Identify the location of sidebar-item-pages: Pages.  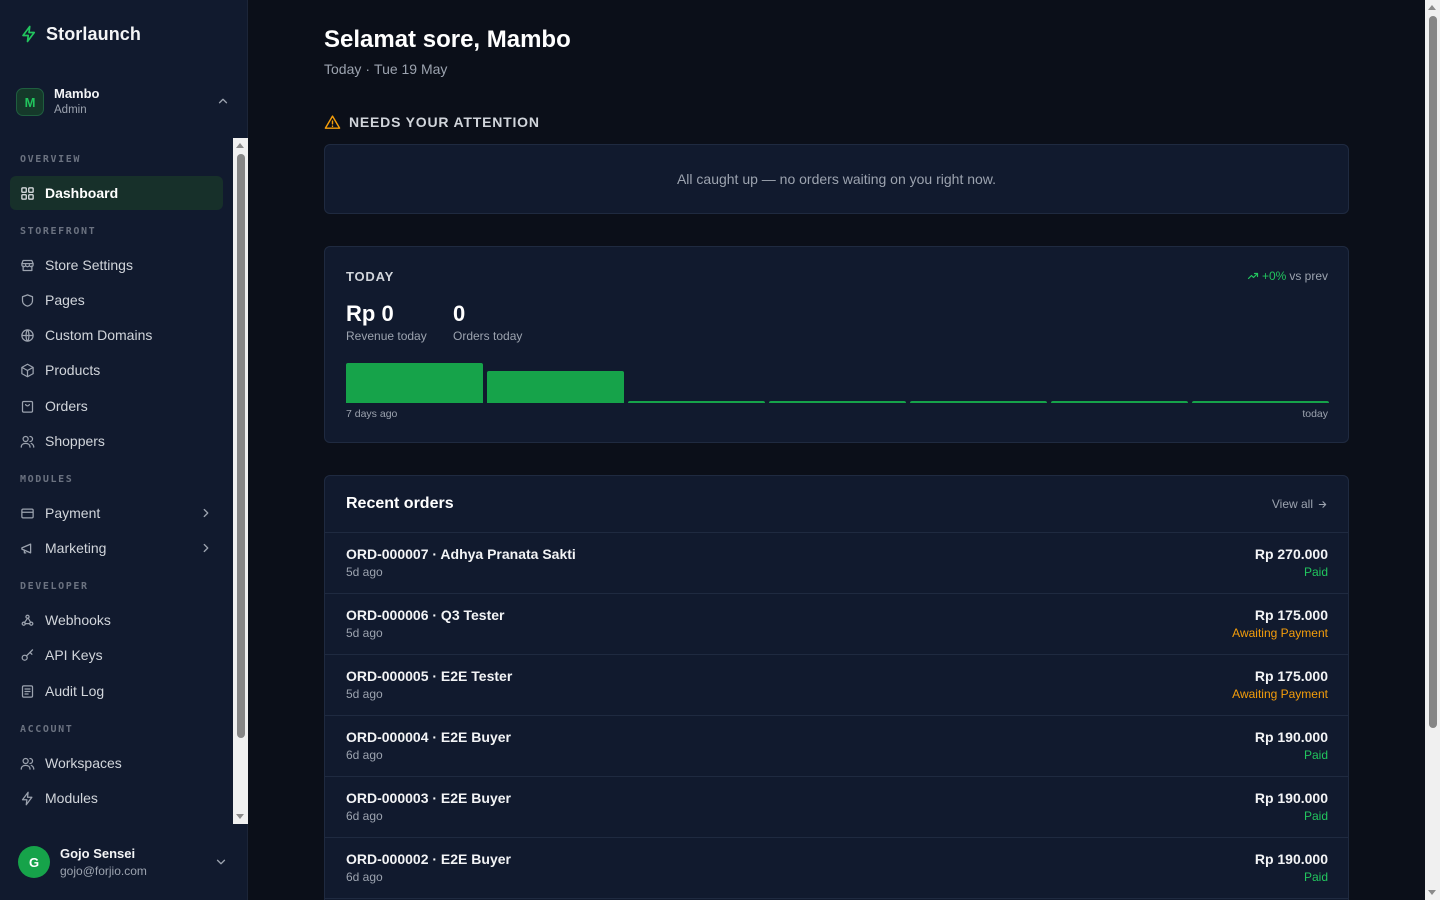
(116, 300).